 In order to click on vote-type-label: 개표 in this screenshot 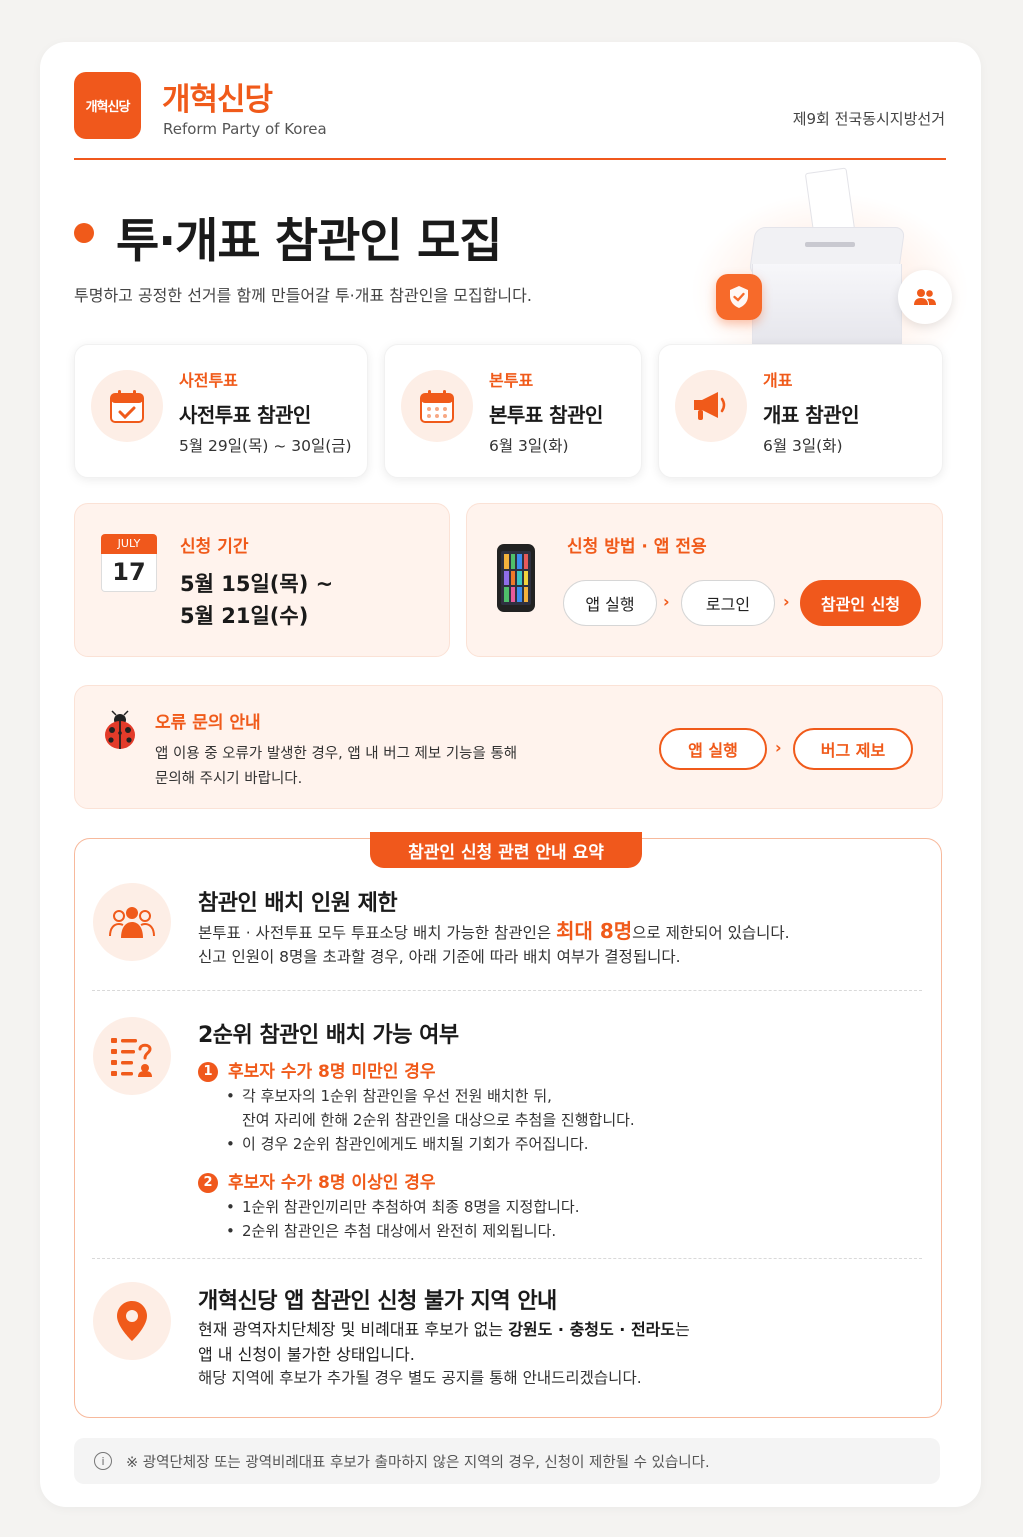, I will do `click(778, 380)`.